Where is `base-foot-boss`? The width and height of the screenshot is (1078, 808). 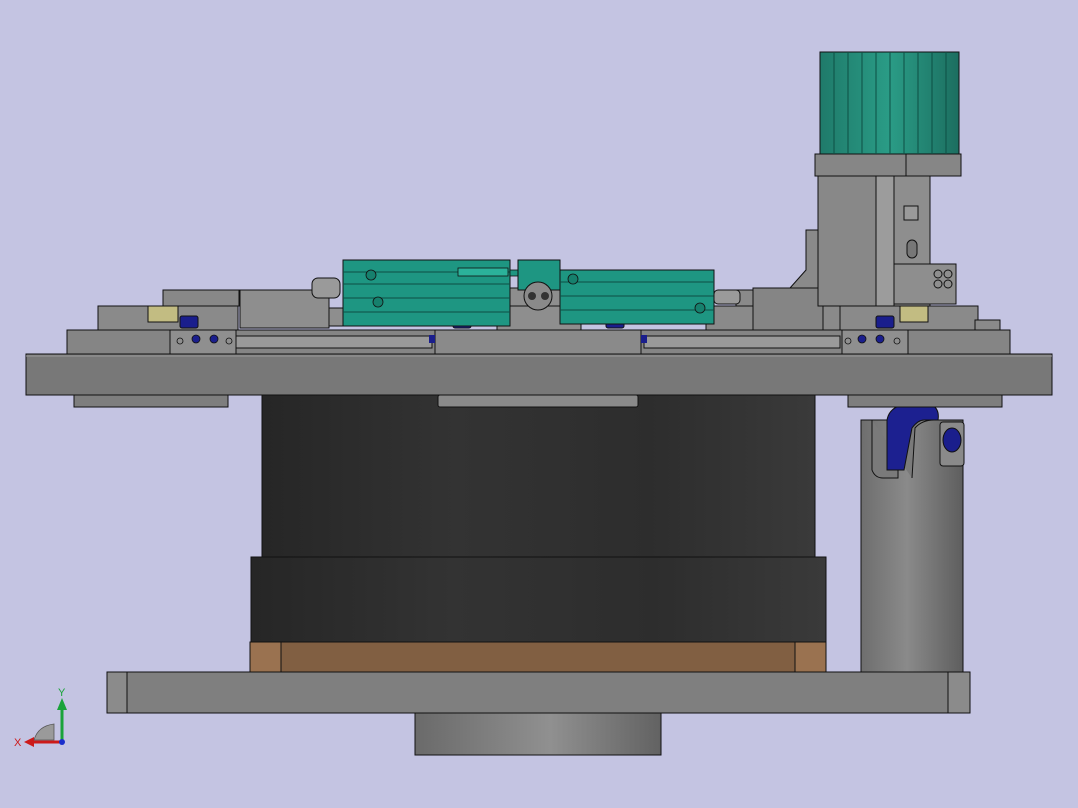 base-foot-boss is located at coordinates (538, 733).